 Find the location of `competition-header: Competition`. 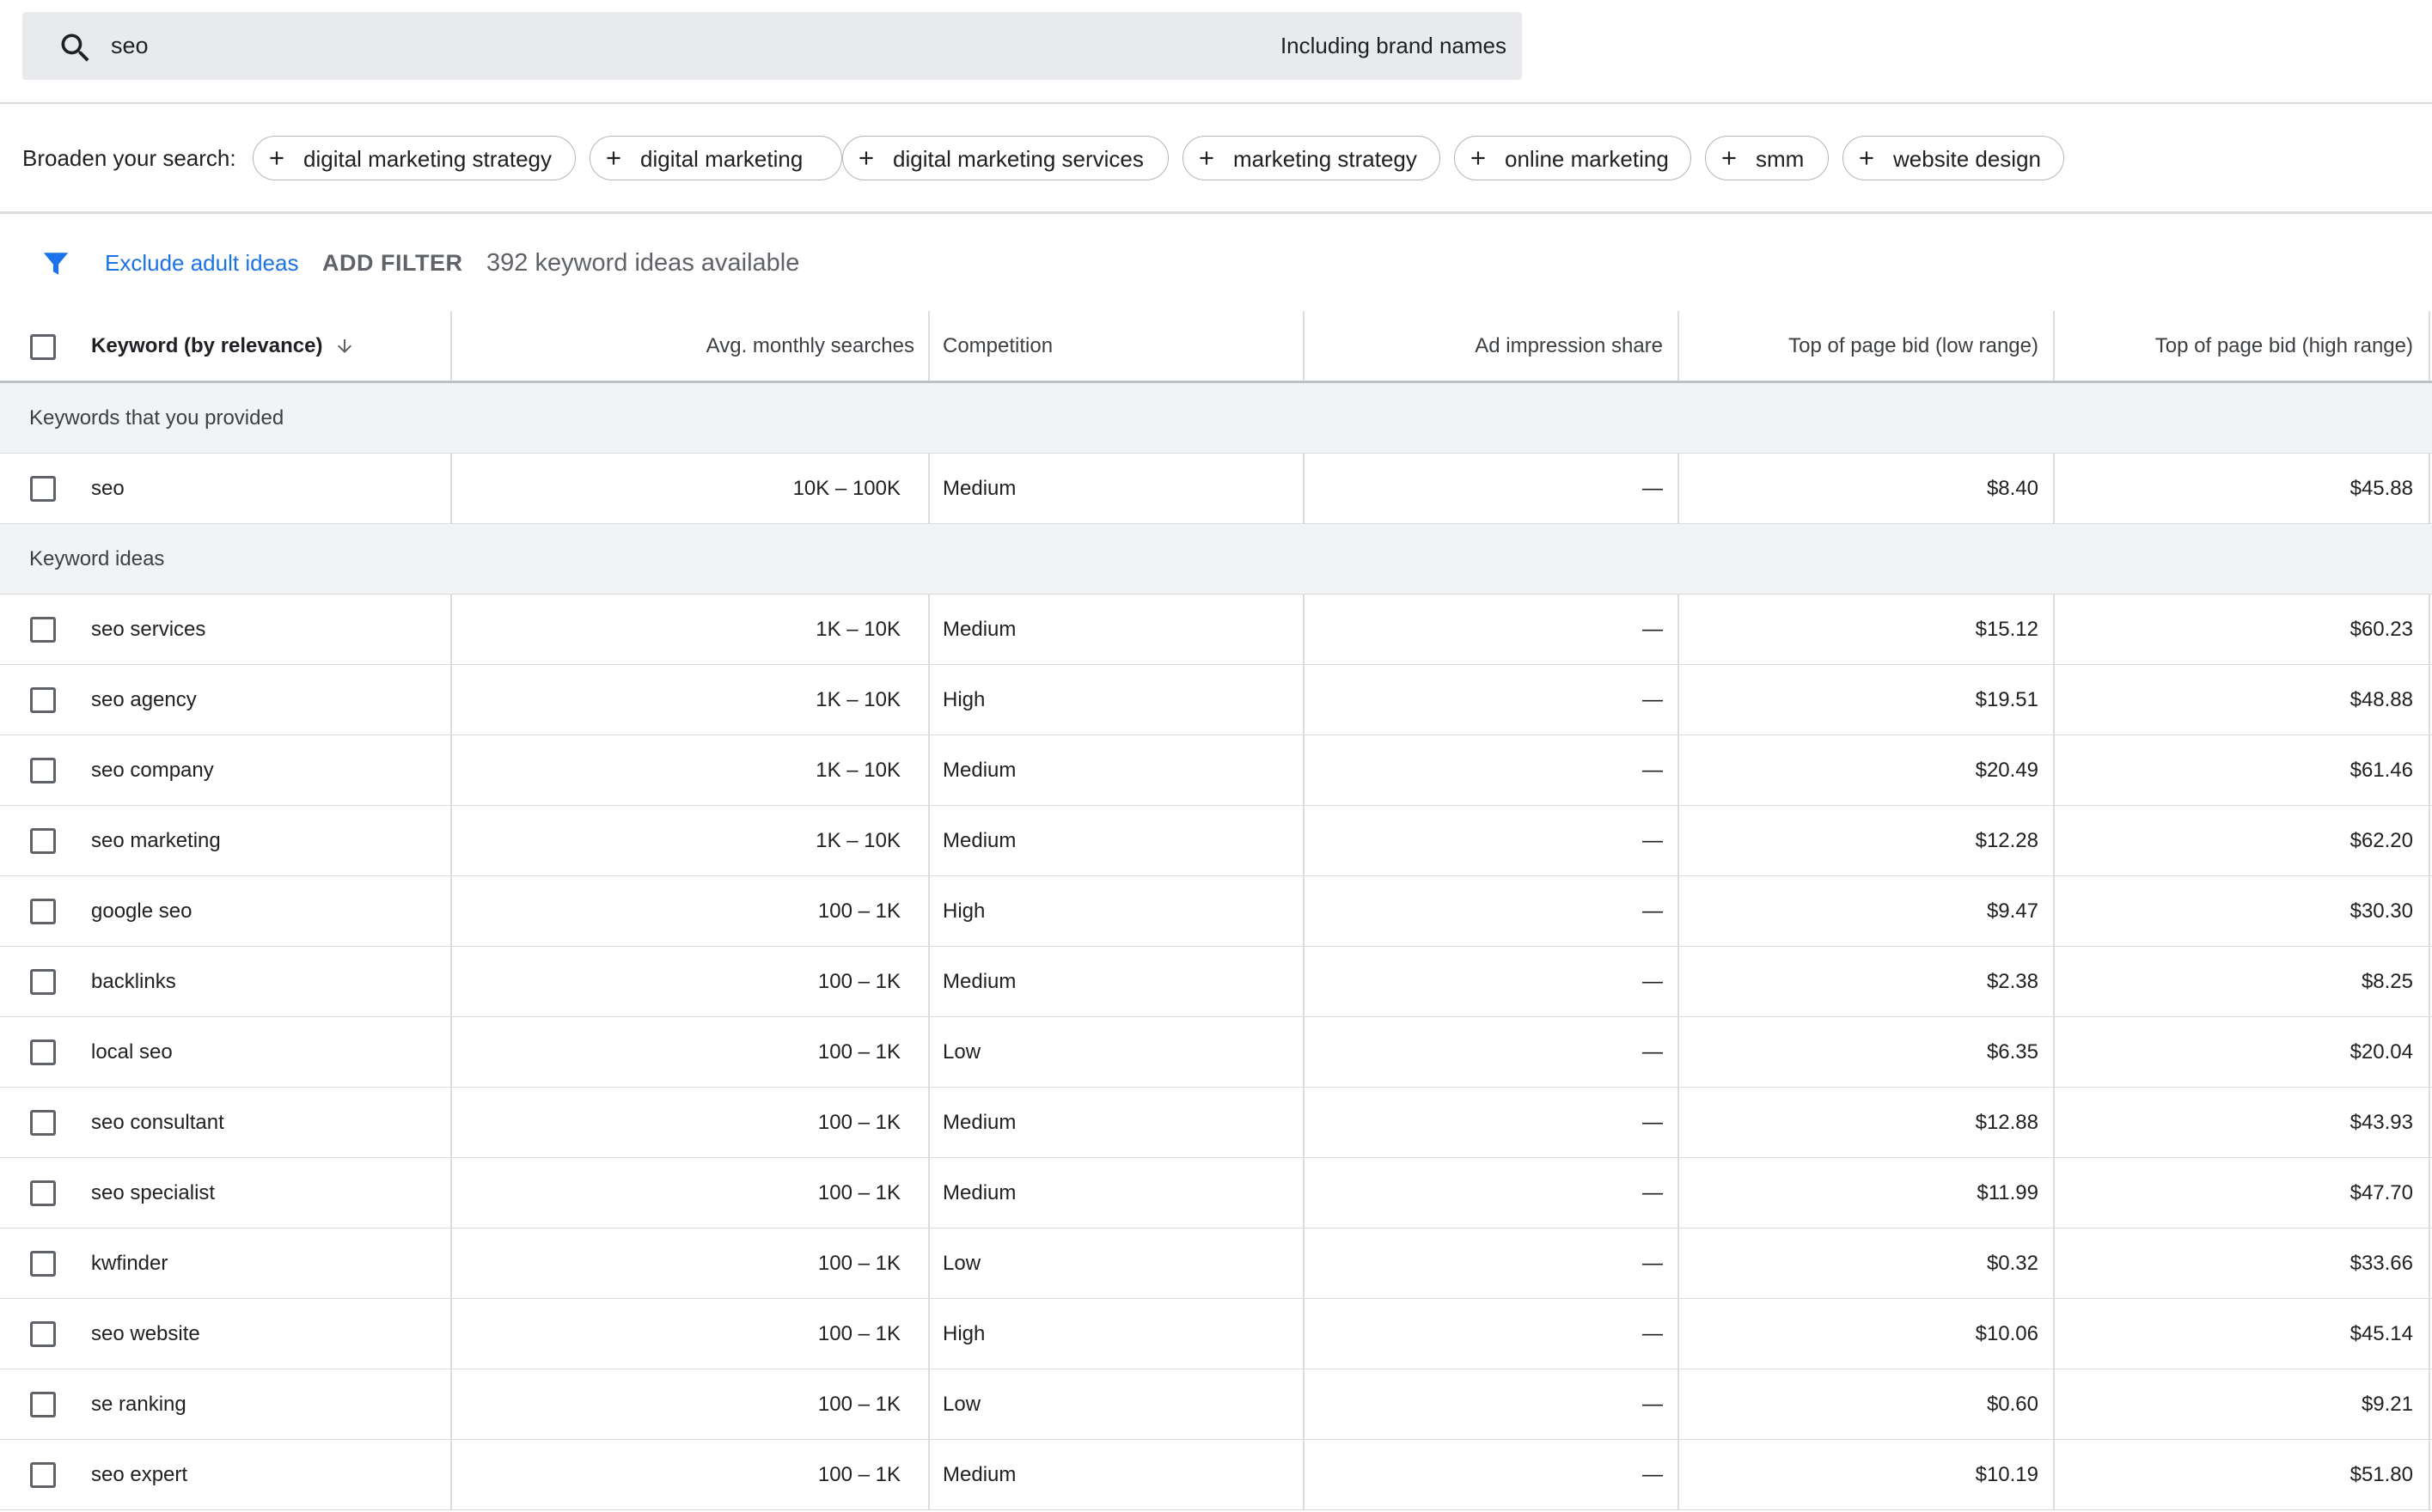

competition-header: Competition is located at coordinates (998, 346).